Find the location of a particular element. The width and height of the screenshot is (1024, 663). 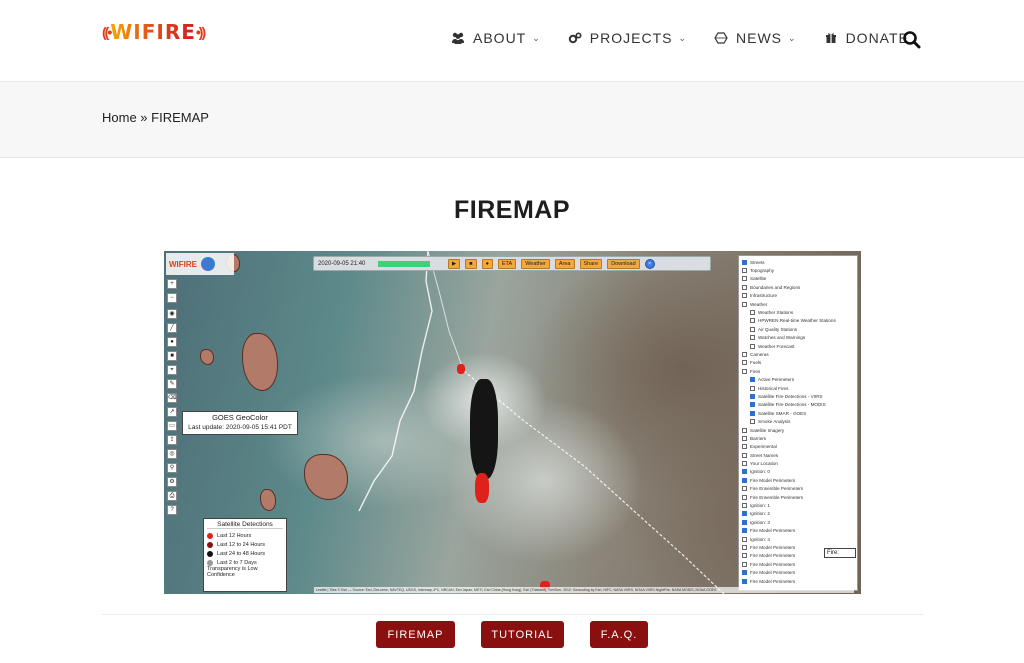

layer-item: Ignition: 4 is located at coordinates (798, 539).